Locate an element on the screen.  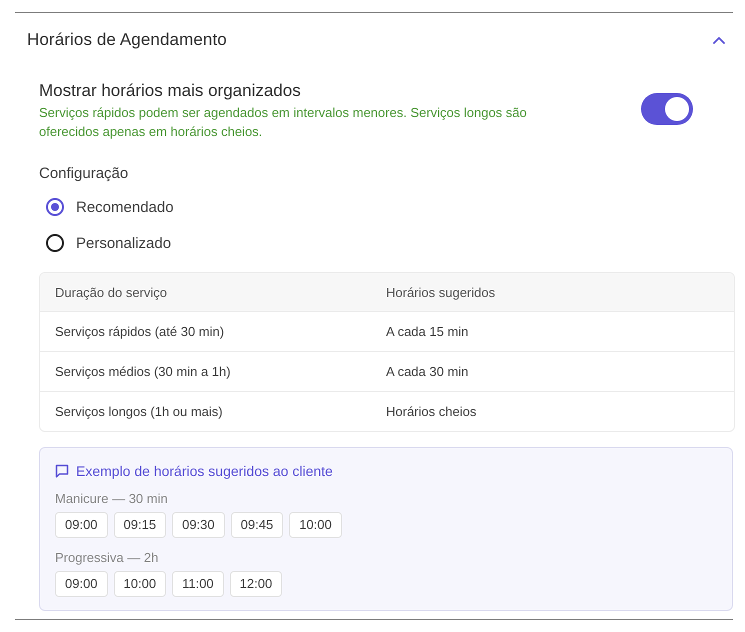
example-title: Exemplo de horários sugeridos ao cliente is located at coordinates (204, 471).